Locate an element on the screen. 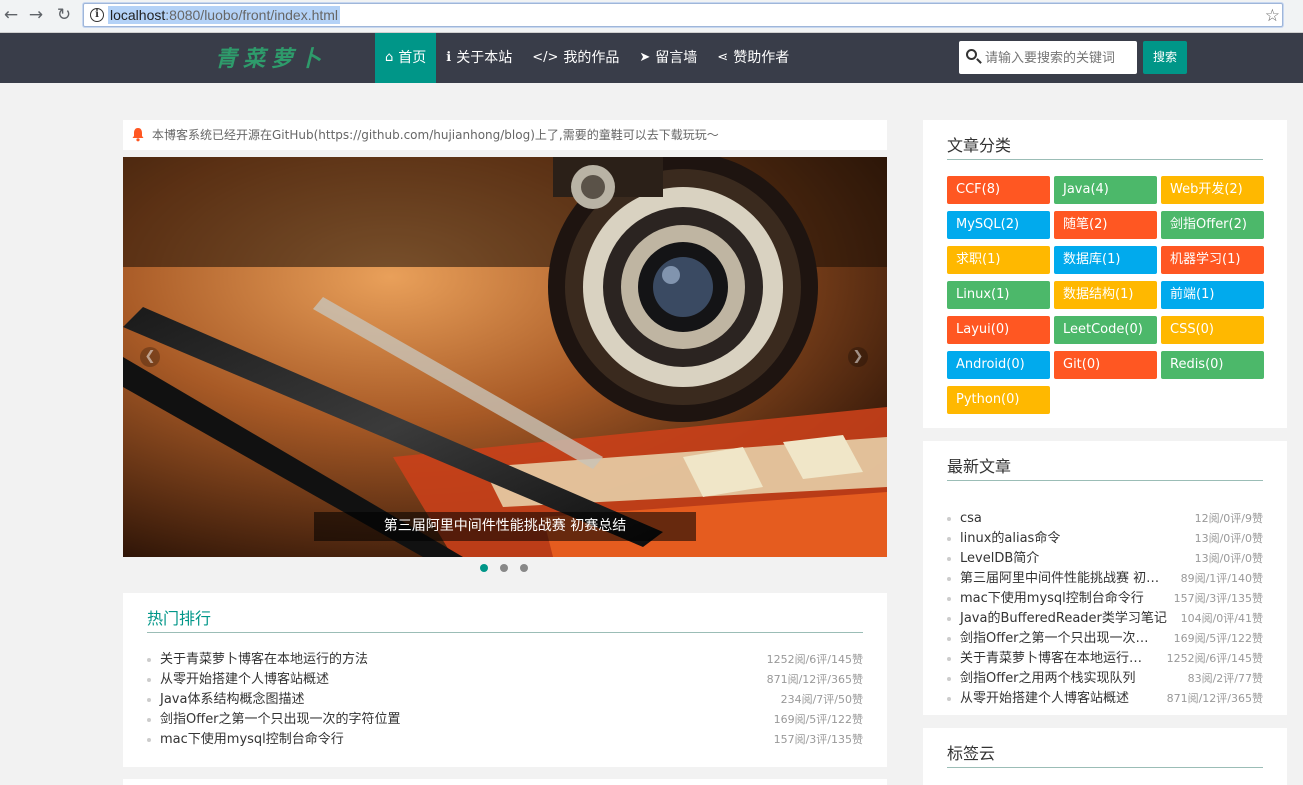  category-tag: Linux(1) is located at coordinates (998, 295).